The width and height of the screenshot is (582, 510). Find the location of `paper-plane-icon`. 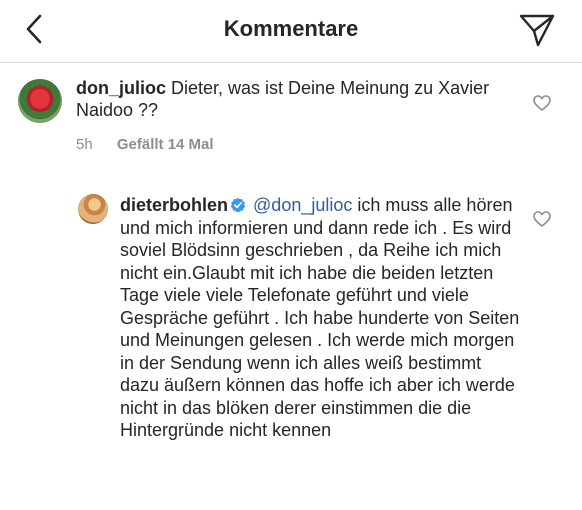

paper-plane-icon is located at coordinates (537, 30).